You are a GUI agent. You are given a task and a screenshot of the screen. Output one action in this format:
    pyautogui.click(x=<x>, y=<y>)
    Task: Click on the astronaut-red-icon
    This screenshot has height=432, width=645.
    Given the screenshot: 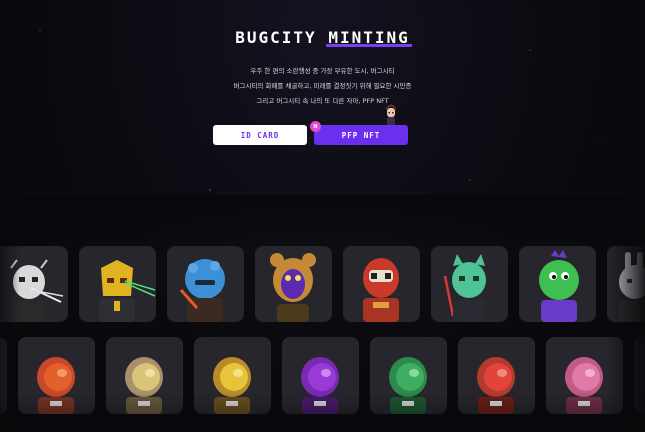 What is the action you would take?
    pyautogui.click(x=496, y=385)
    